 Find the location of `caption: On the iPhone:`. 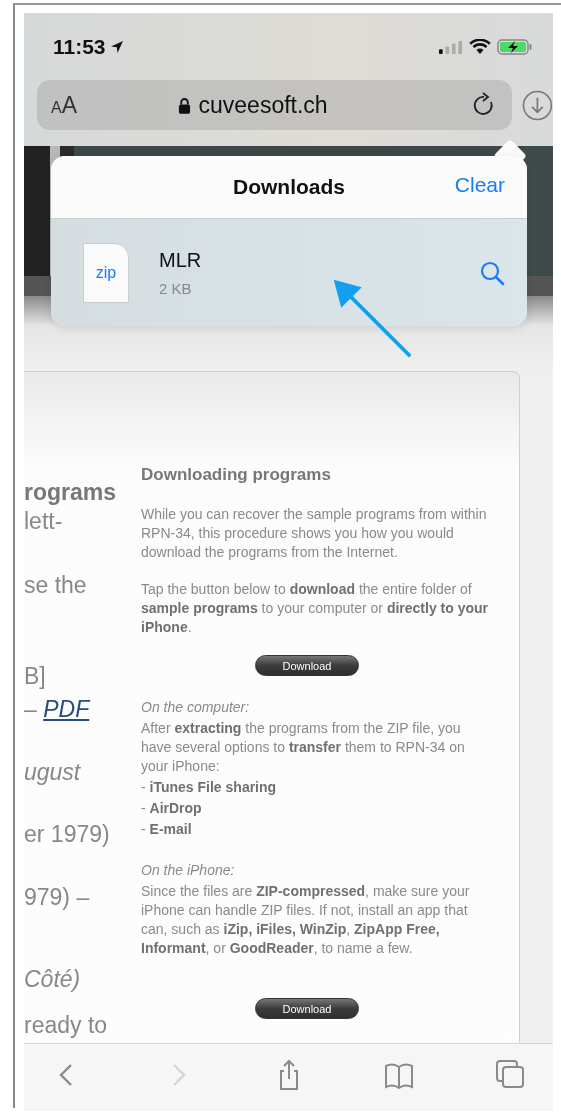

caption: On the iPhone: is located at coordinates (188, 870).